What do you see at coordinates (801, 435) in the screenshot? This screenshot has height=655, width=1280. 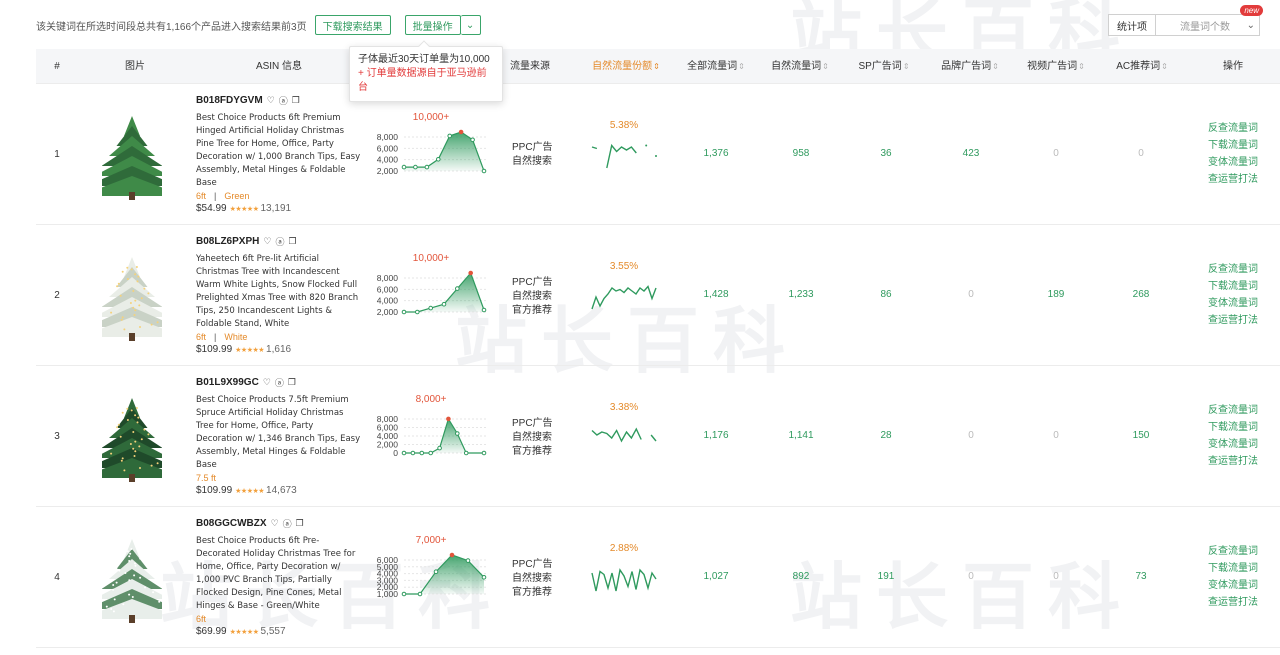 I see `count-organic: 1,141` at bounding box center [801, 435].